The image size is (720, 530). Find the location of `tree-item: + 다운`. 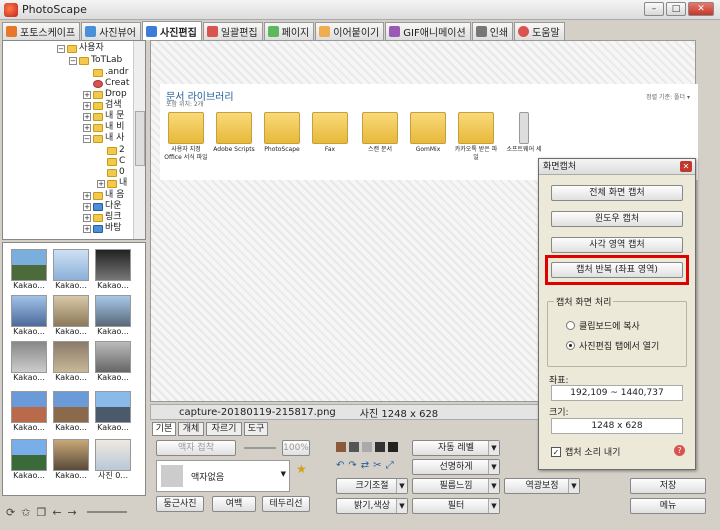

tree-item: + 다운 is located at coordinates (102, 206).